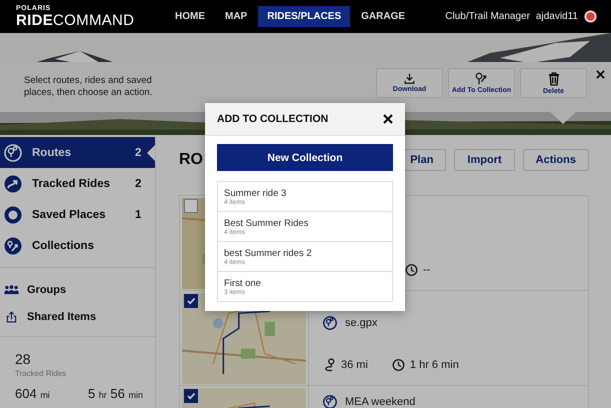 The height and width of the screenshot is (408, 611). Describe the element at coordinates (305, 157) in the screenshot. I see `new-collection-button: New Collection` at that location.